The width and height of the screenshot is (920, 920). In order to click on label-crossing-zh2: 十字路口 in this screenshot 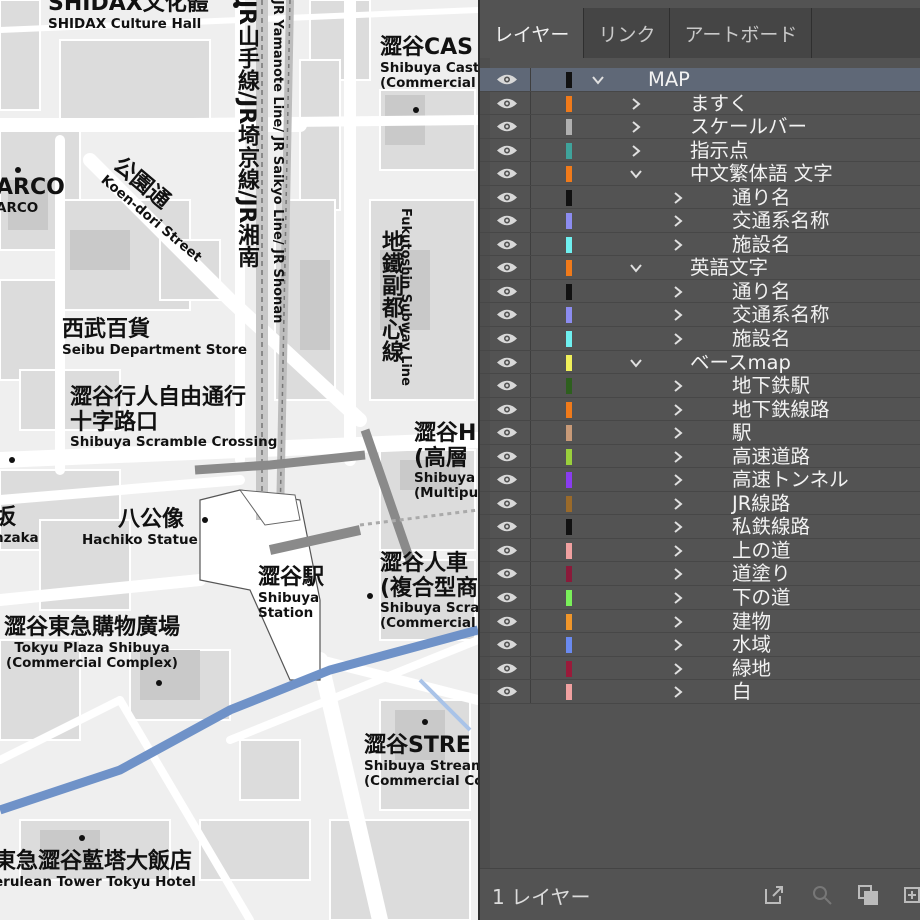, I will do `click(114, 422)`.